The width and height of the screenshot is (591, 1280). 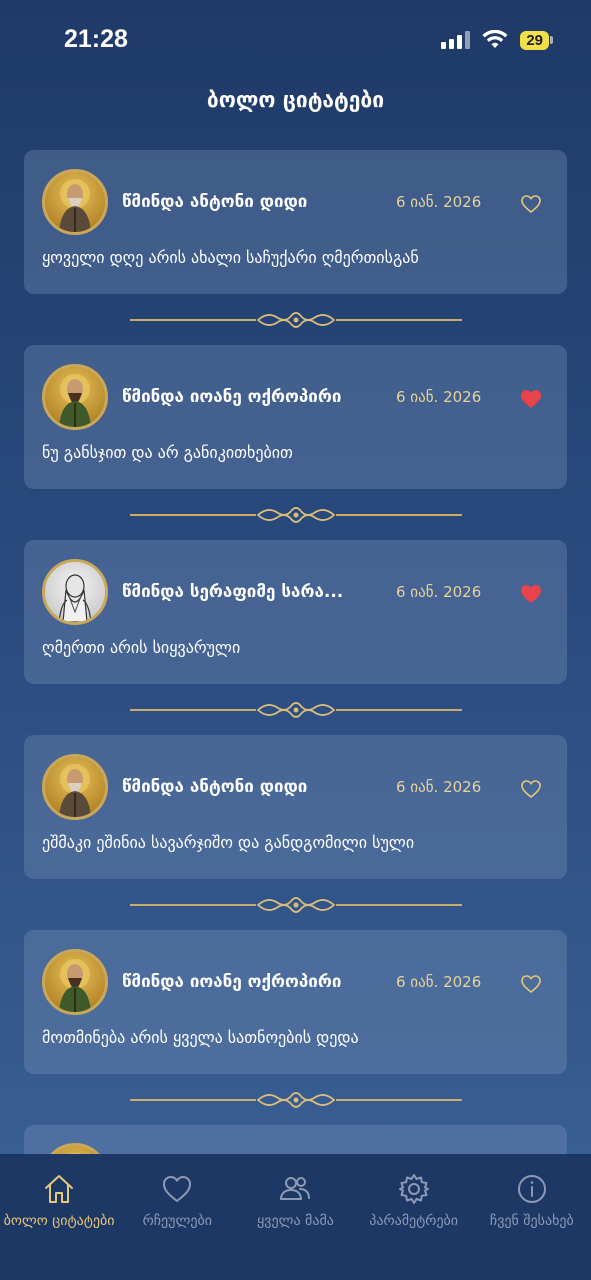 I want to click on status-indicators: 29, so click(x=497, y=40).